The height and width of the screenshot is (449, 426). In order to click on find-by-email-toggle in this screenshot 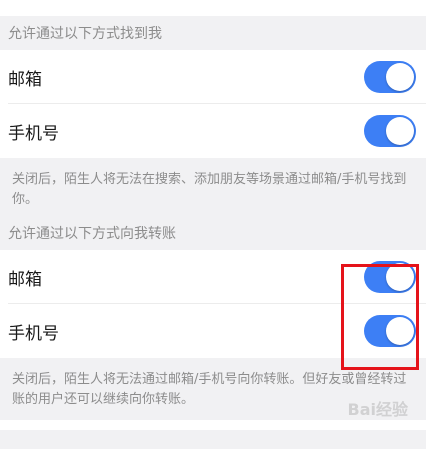, I will do `click(390, 77)`.